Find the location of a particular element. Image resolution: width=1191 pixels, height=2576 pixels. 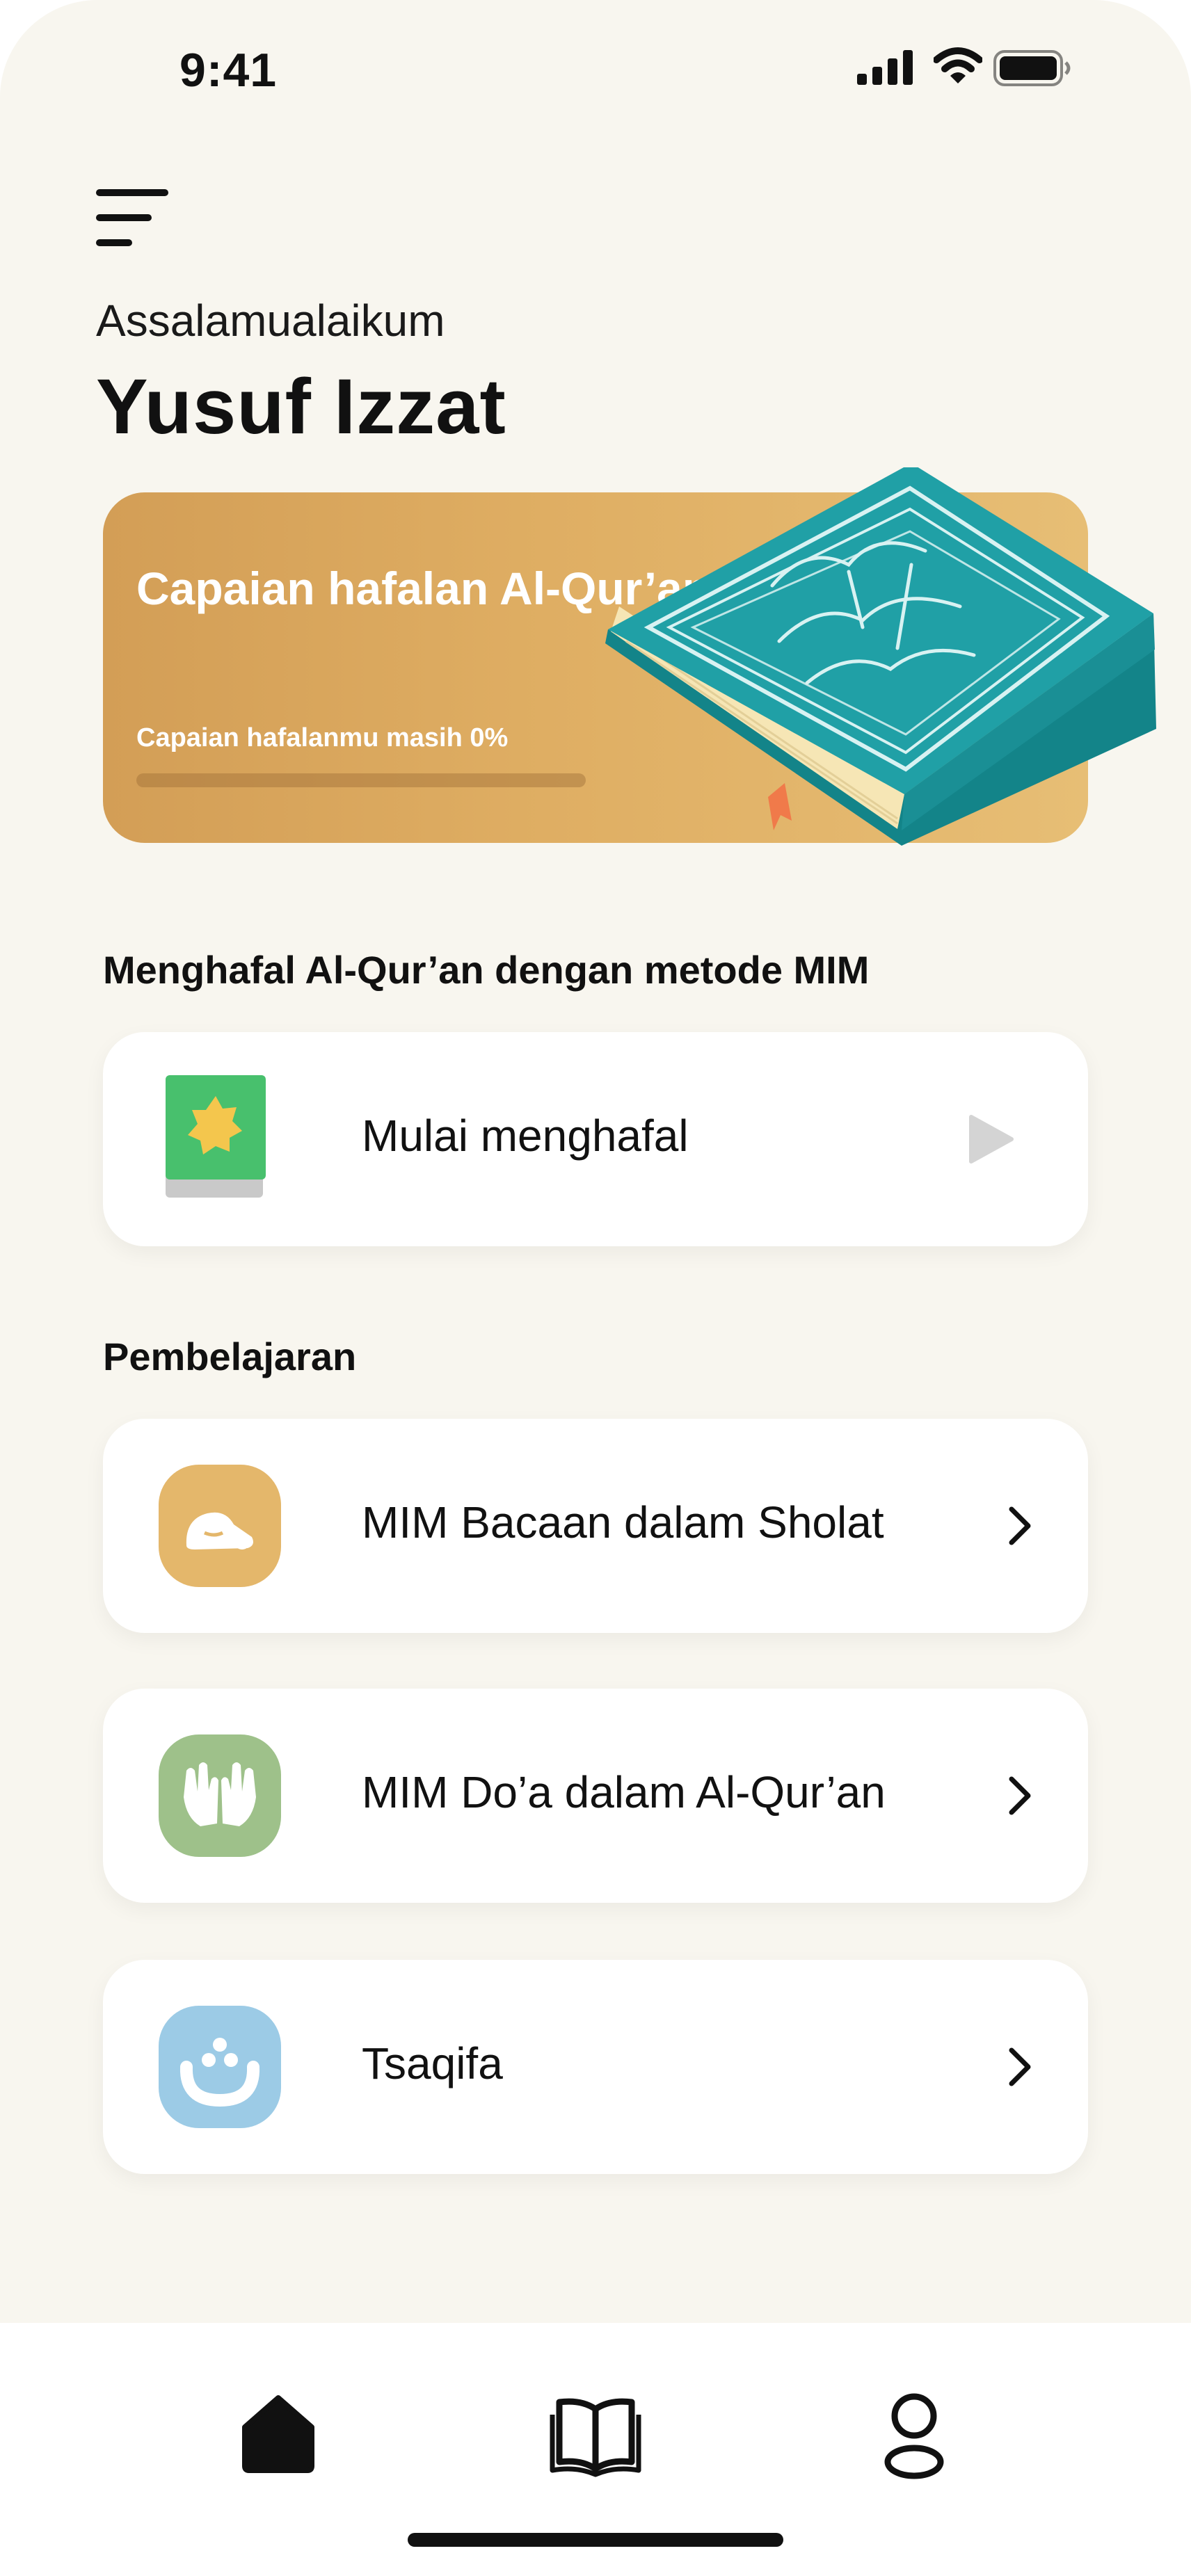

start-memorizing-button: Mulai menghafal is located at coordinates (595, 1139).